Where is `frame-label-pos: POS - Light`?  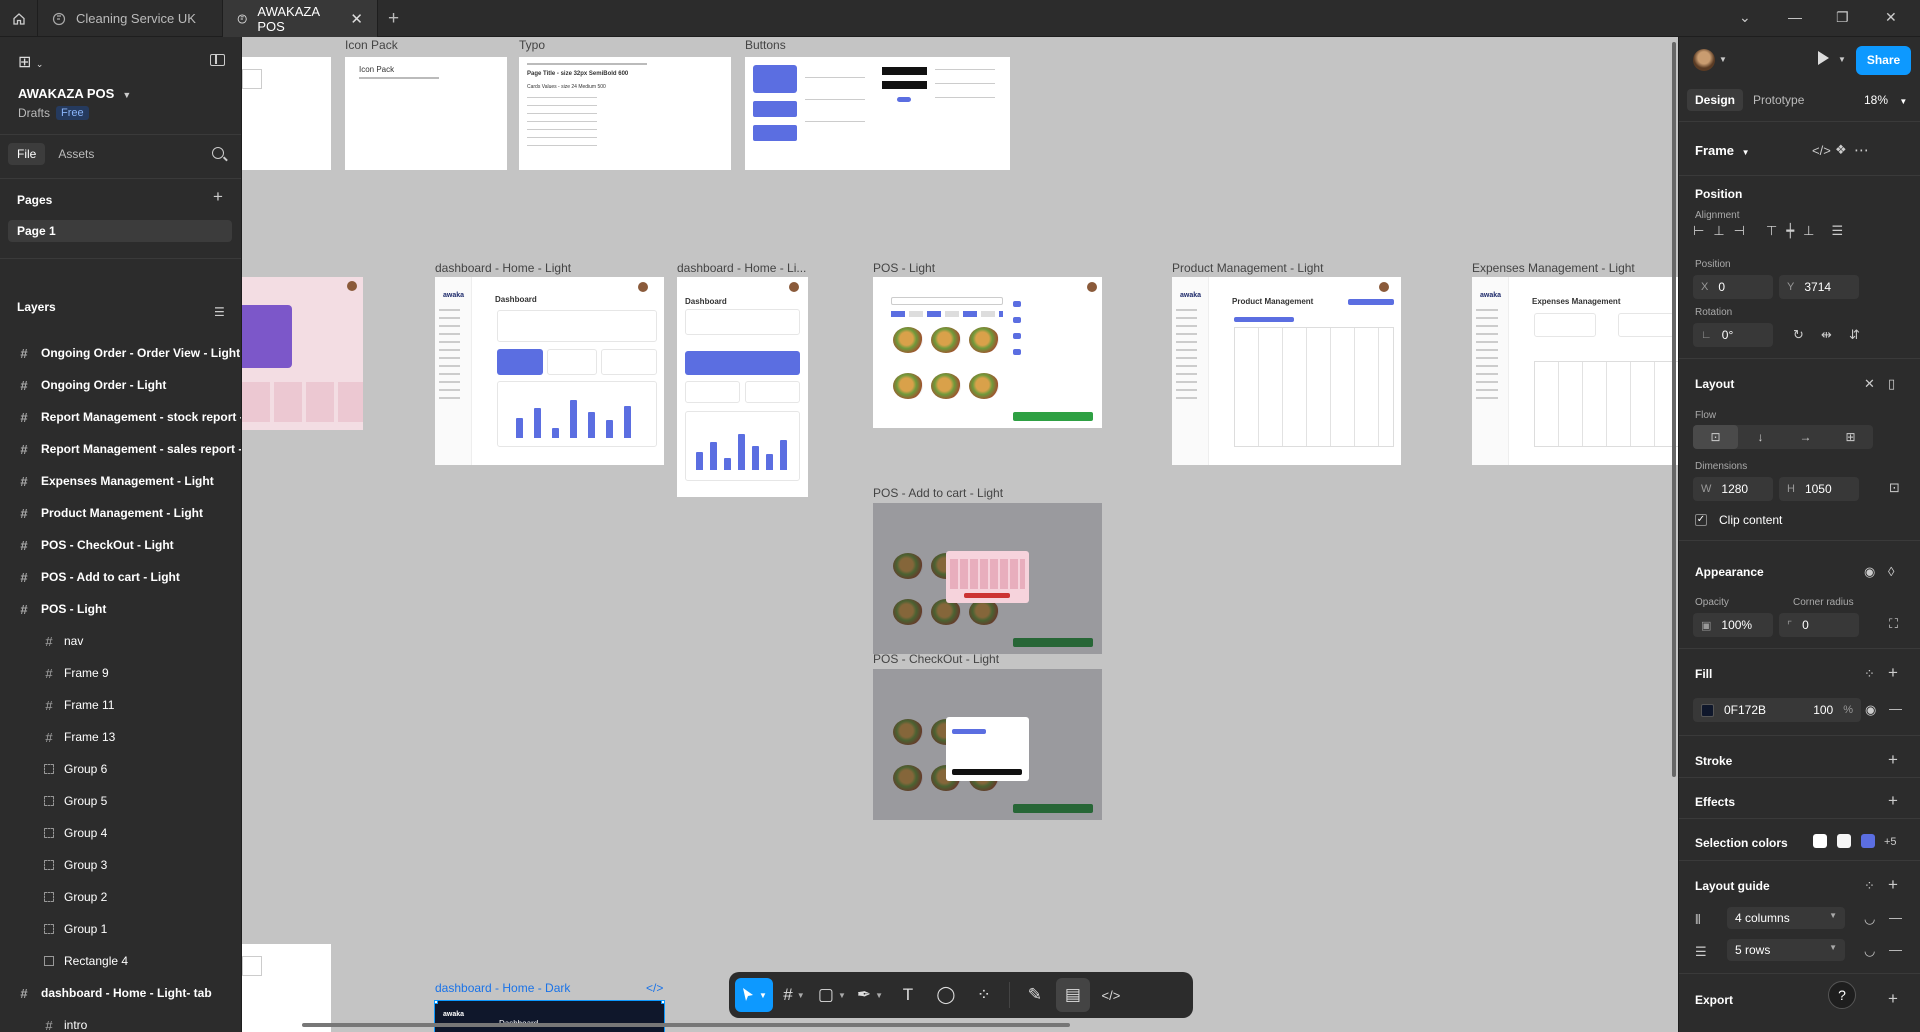 frame-label-pos: POS - Light is located at coordinates (904, 268).